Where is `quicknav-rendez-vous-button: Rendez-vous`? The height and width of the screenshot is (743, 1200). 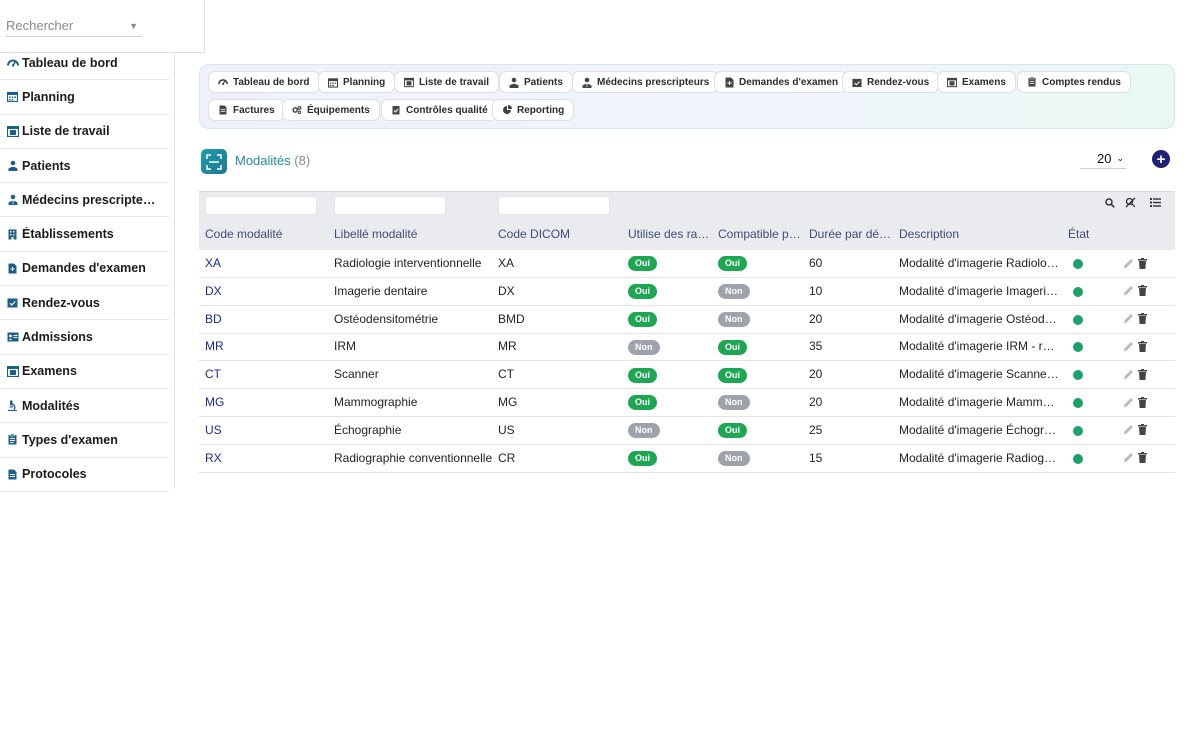
quicknav-rendez-vous-button: Rendez-vous is located at coordinates (891, 82).